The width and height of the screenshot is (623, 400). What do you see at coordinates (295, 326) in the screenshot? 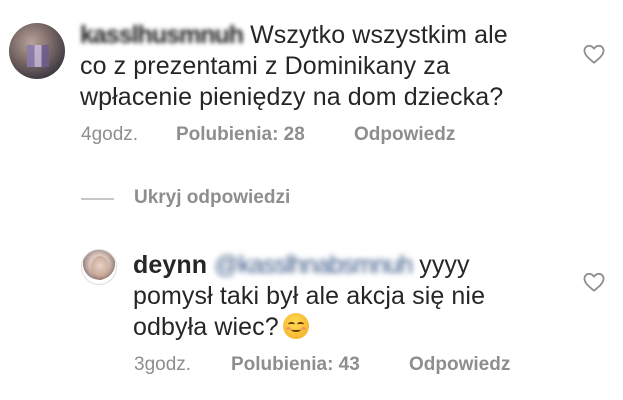
I see `smiling-face-emoji` at bounding box center [295, 326].